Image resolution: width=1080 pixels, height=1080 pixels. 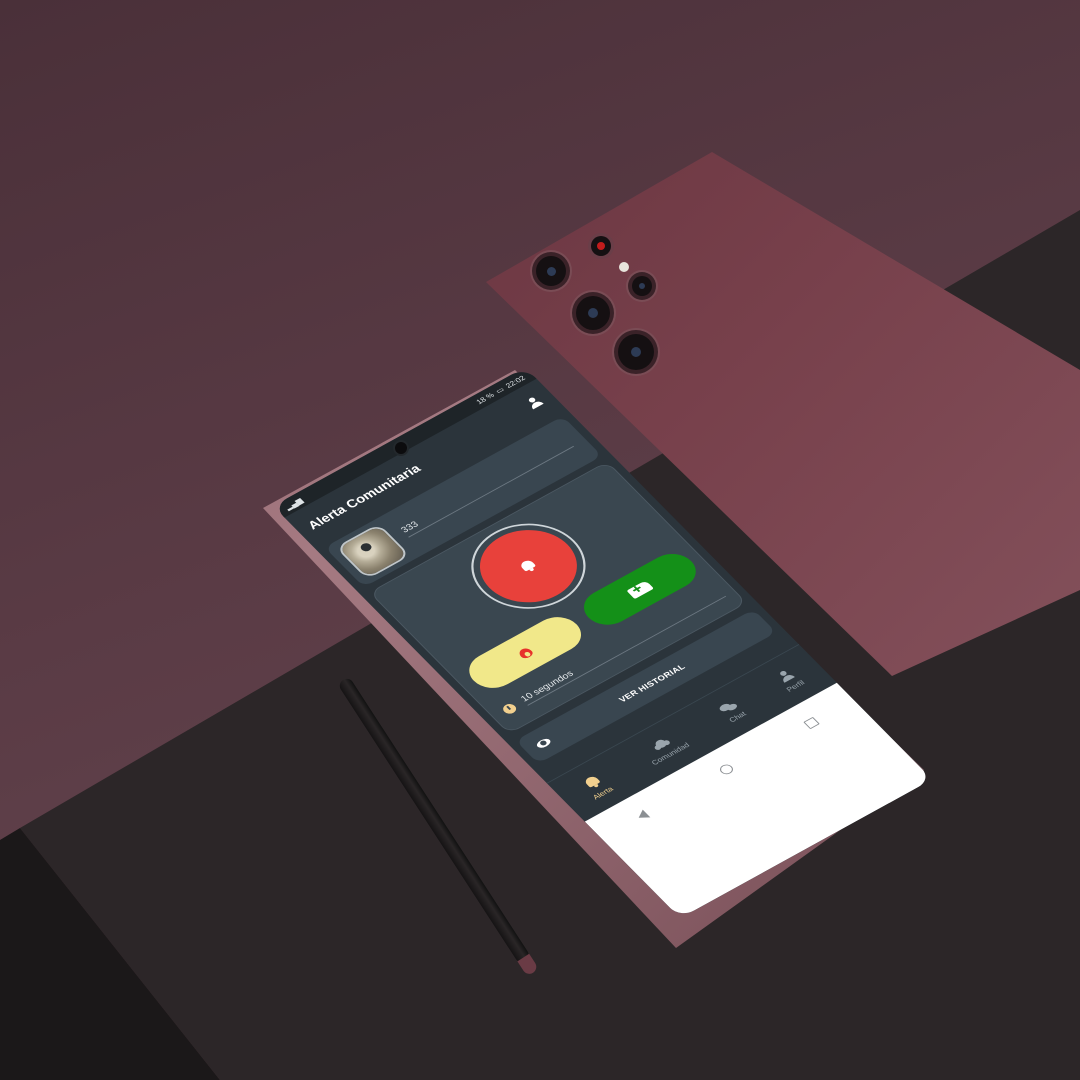 I want to click on battery-icon: ▭, so click(x=499, y=390).